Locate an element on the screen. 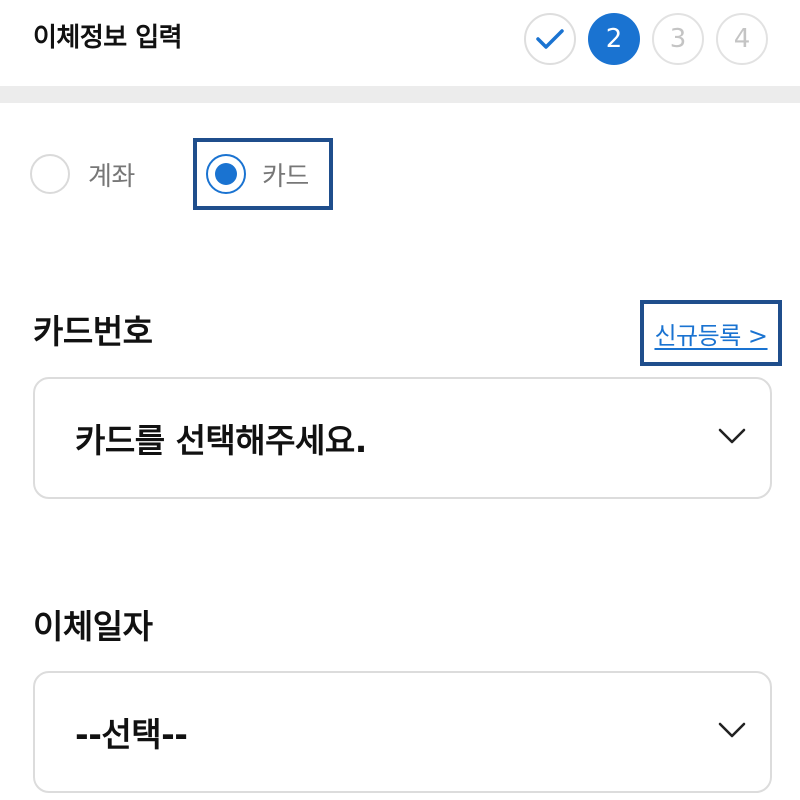 The width and height of the screenshot is (800, 800). page-header: 이체정보 입력 2 3 4 is located at coordinates (400, 43).